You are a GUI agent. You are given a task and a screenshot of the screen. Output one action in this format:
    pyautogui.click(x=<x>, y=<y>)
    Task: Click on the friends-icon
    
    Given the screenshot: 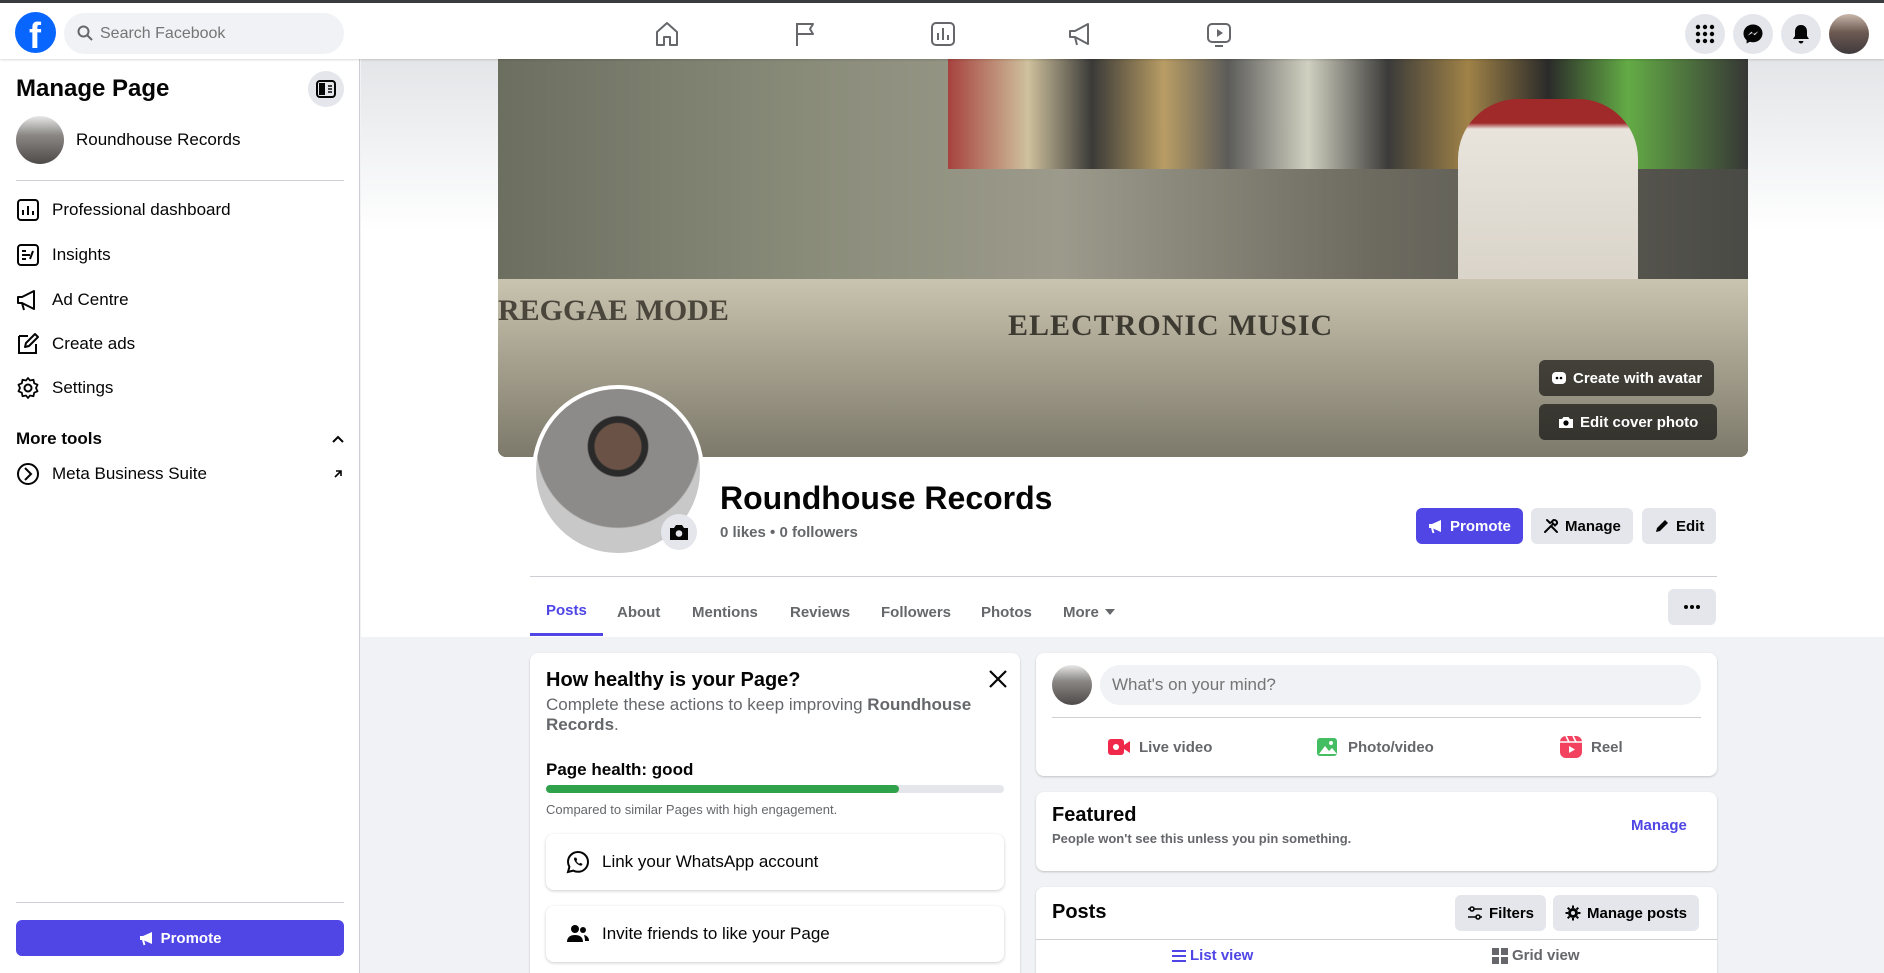 What is the action you would take?
    pyautogui.click(x=578, y=933)
    